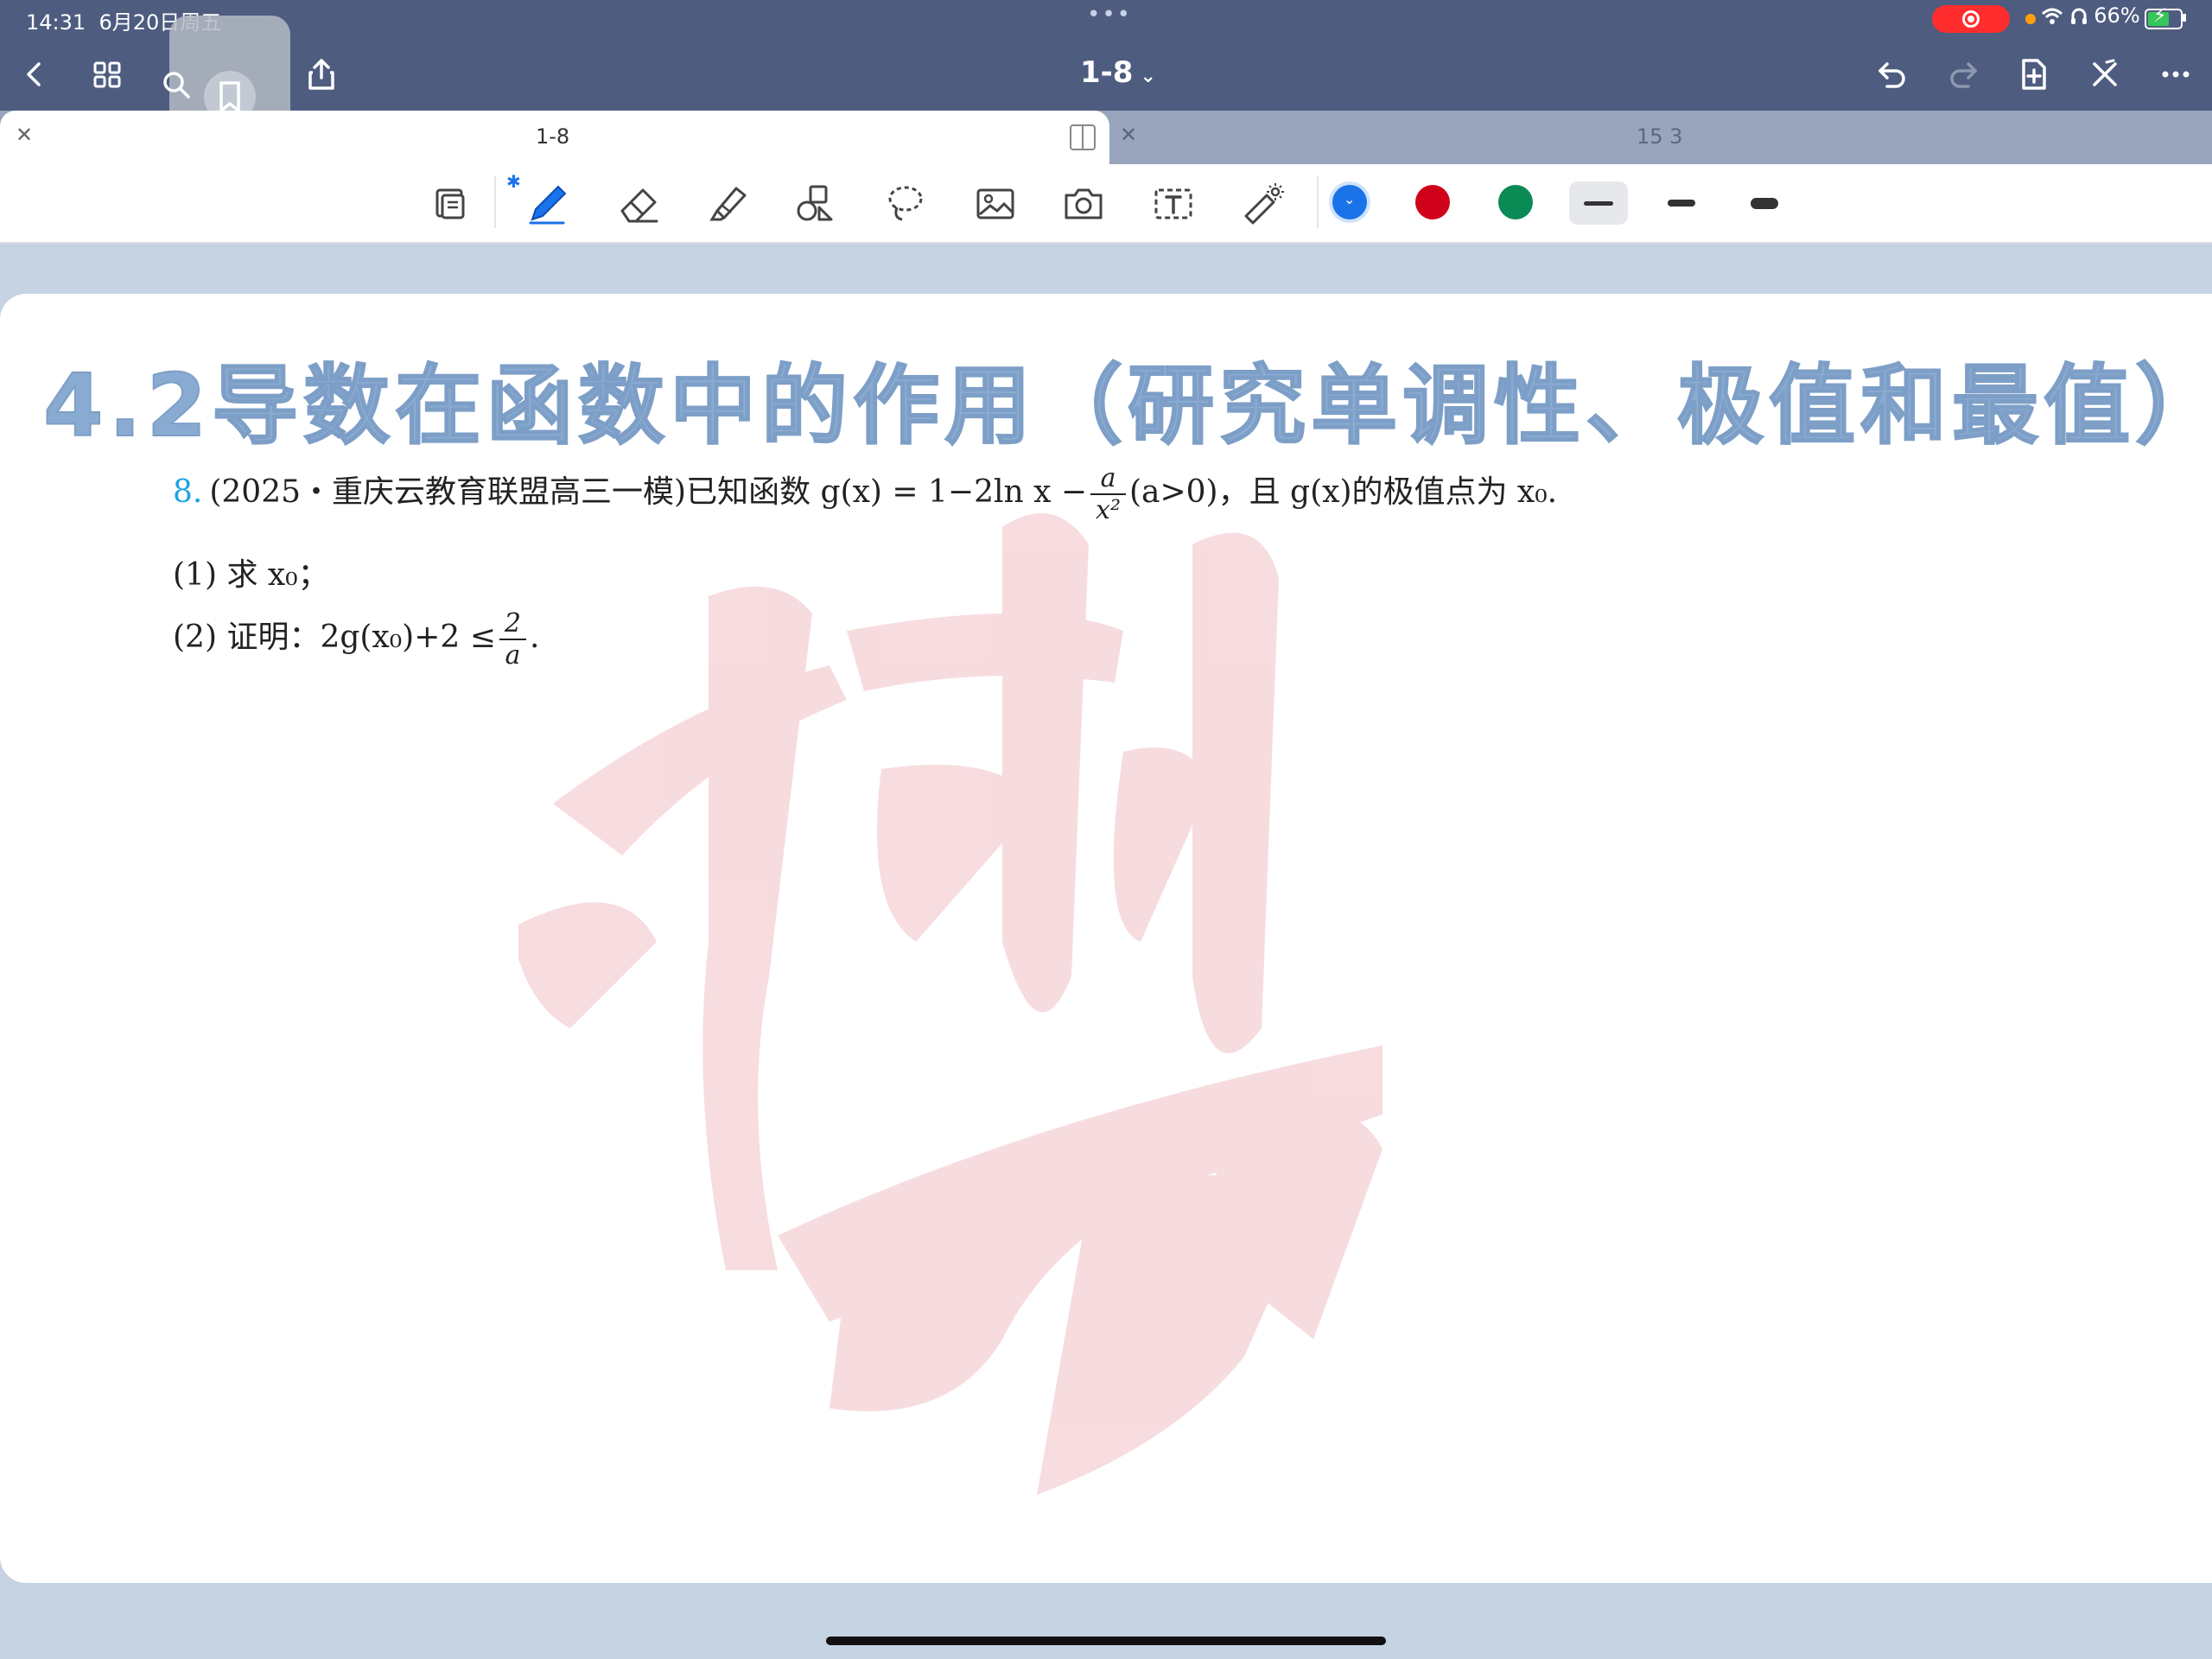  Describe the element at coordinates (2082, 15) in the screenshot. I see `headphones-icon` at that location.